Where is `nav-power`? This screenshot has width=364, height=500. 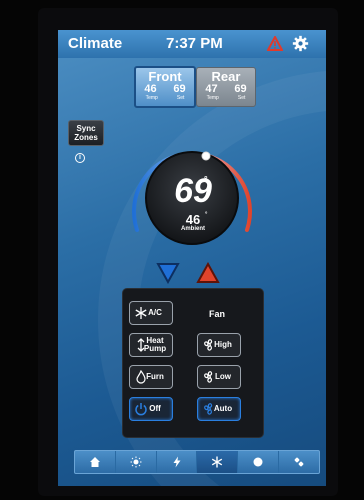 nav-power is located at coordinates (177, 462).